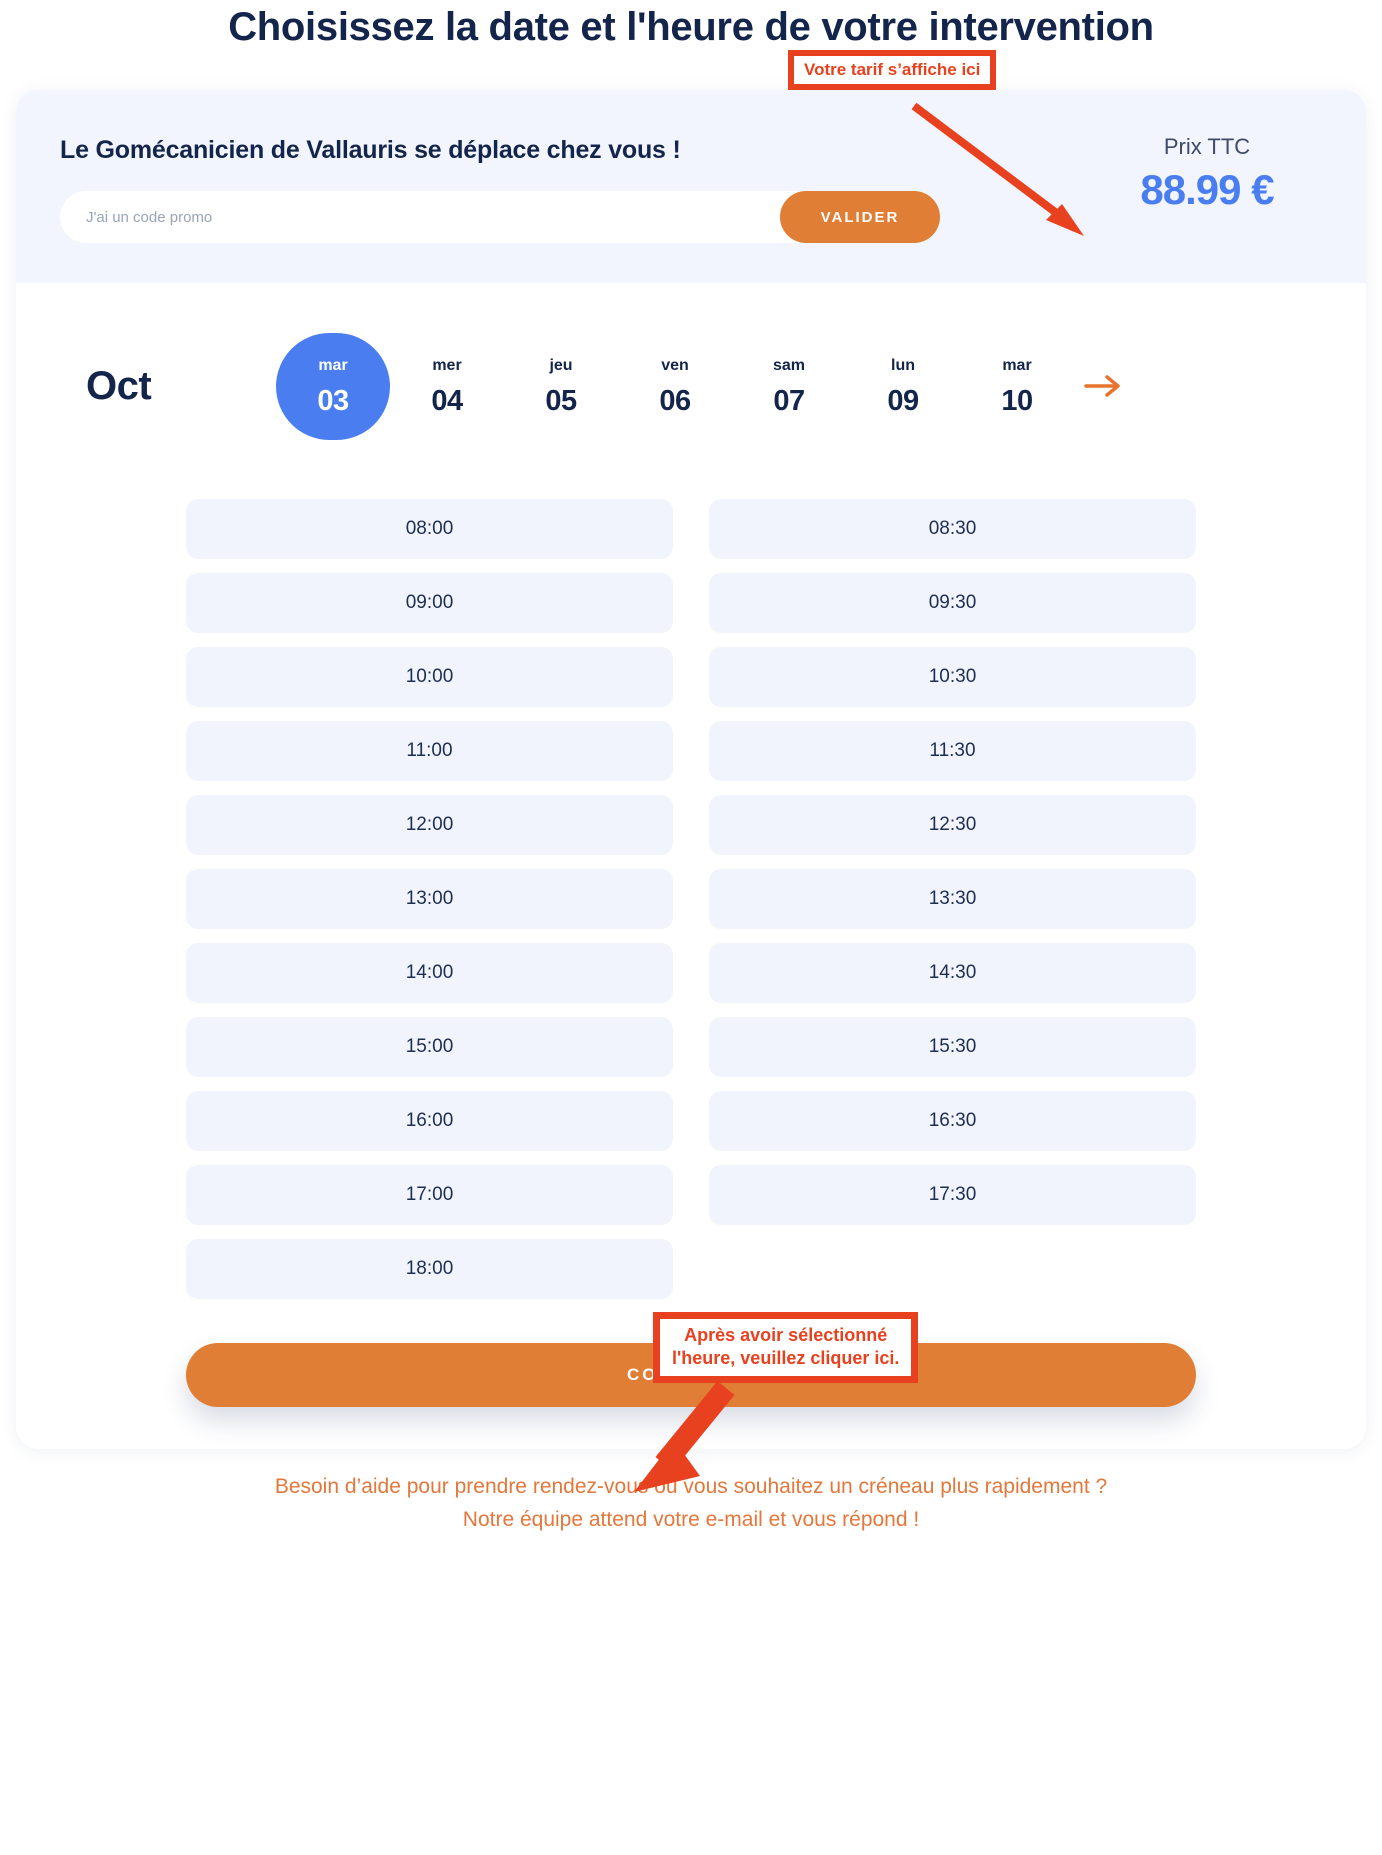 The height and width of the screenshot is (1855, 1382). Describe the element at coordinates (903, 400) in the screenshot. I see `day-number-label: 09` at that location.